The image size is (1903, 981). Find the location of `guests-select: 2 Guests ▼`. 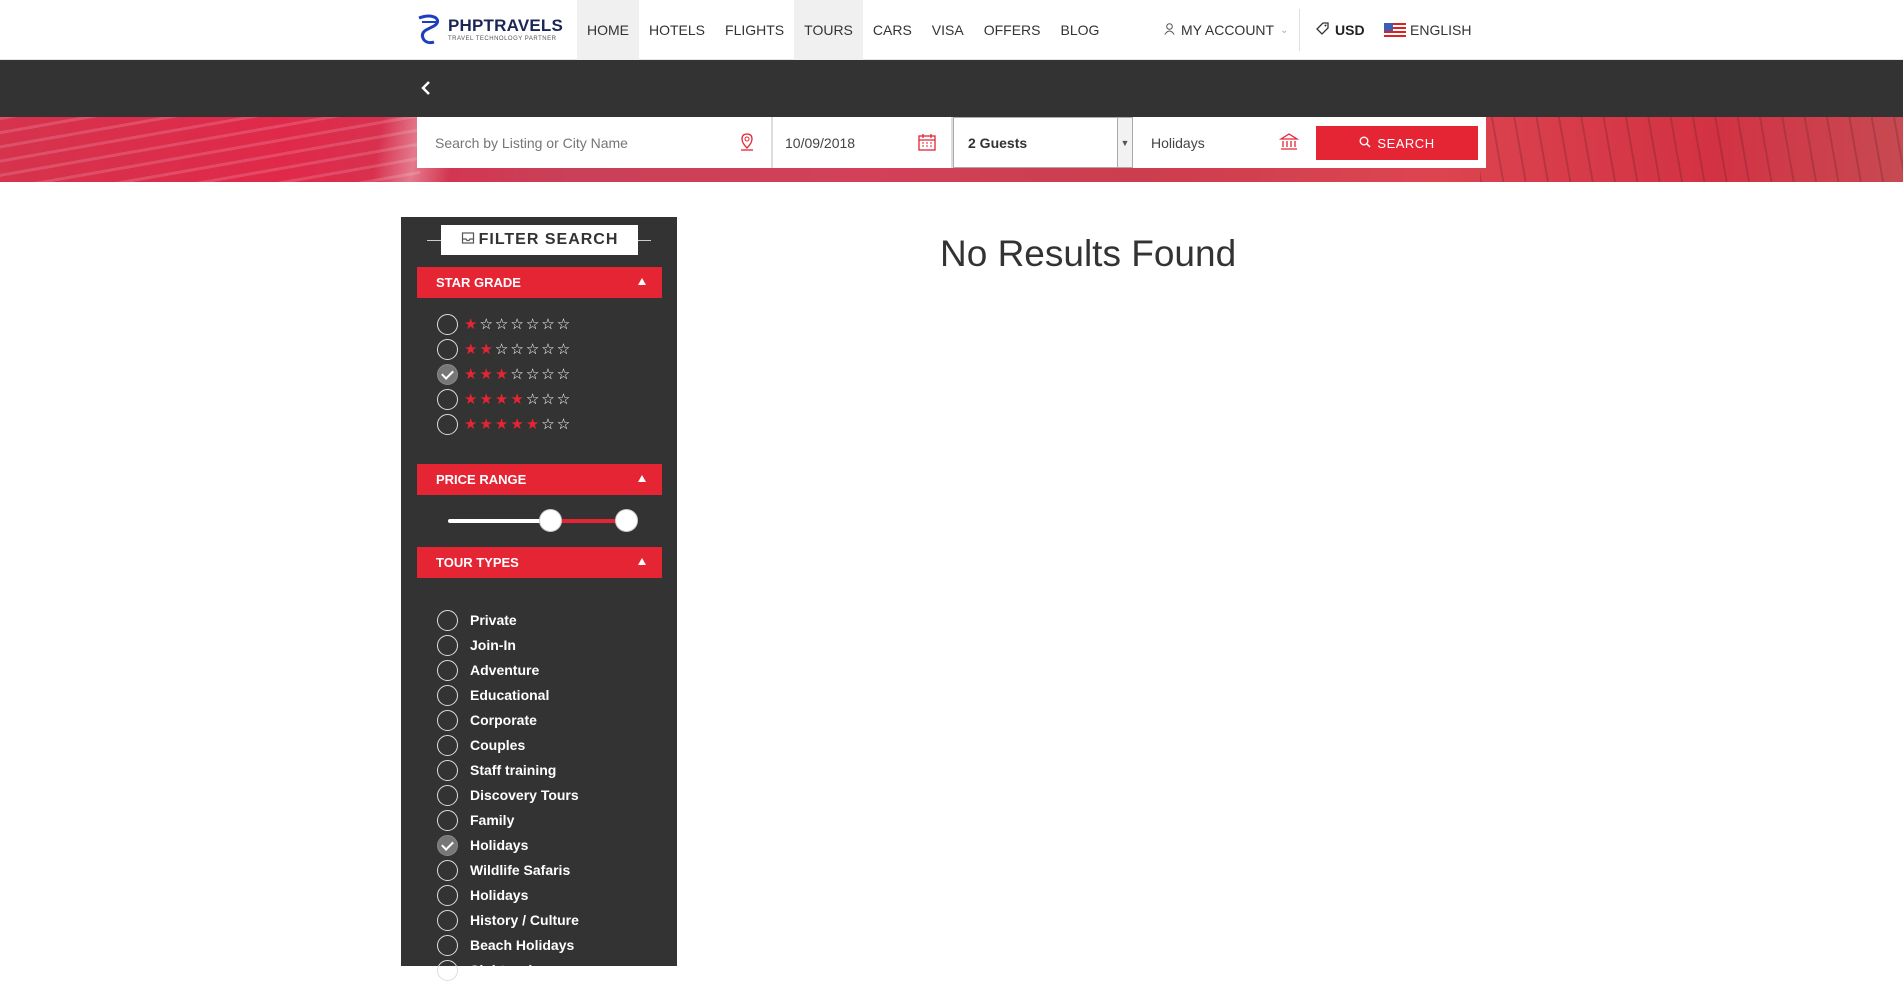

guests-select: 2 Guests ▼ is located at coordinates (1043, 142).